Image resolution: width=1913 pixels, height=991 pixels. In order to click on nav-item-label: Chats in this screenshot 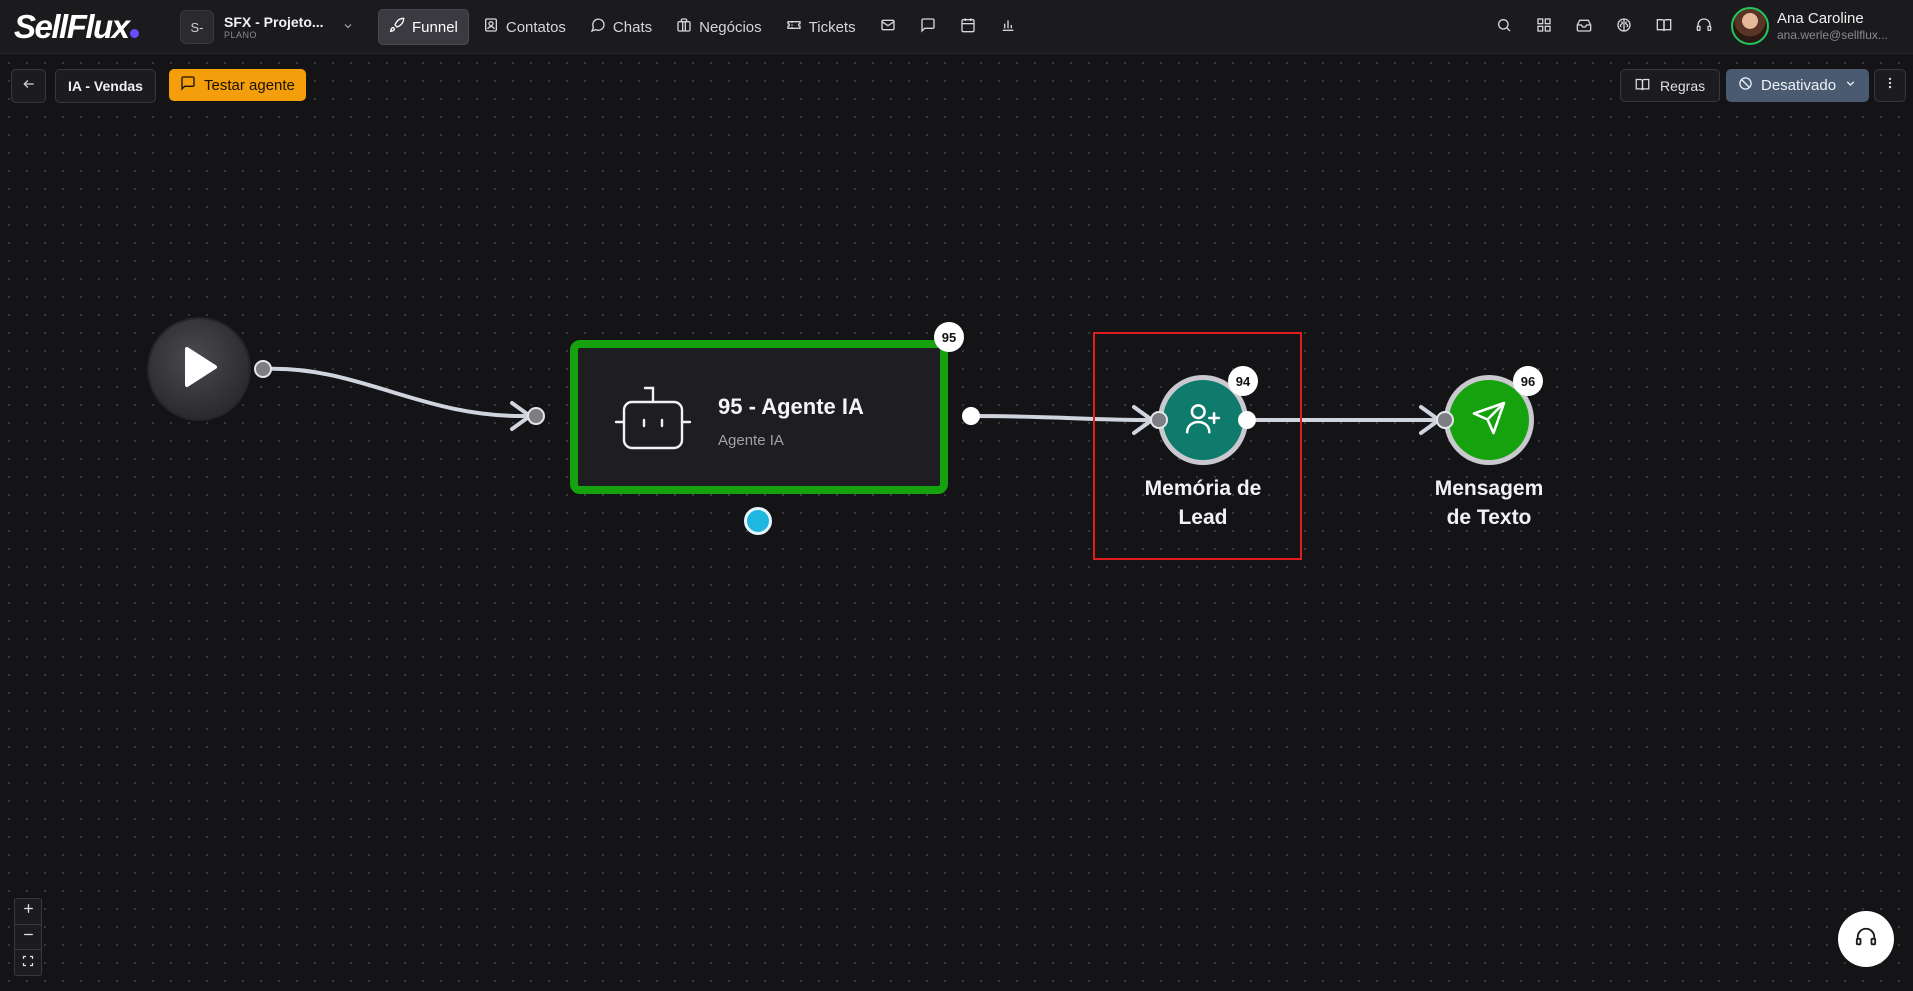, I will do `click(632, 27)`.